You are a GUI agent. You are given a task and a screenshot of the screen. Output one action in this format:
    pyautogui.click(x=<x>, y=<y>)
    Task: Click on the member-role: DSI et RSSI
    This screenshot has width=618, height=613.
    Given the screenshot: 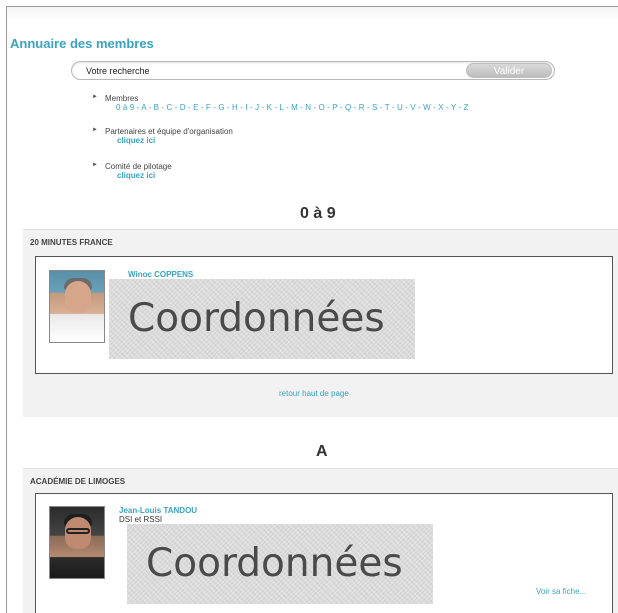 What is the action you would take?
    pyautogui.click(x=141, y=519)
    